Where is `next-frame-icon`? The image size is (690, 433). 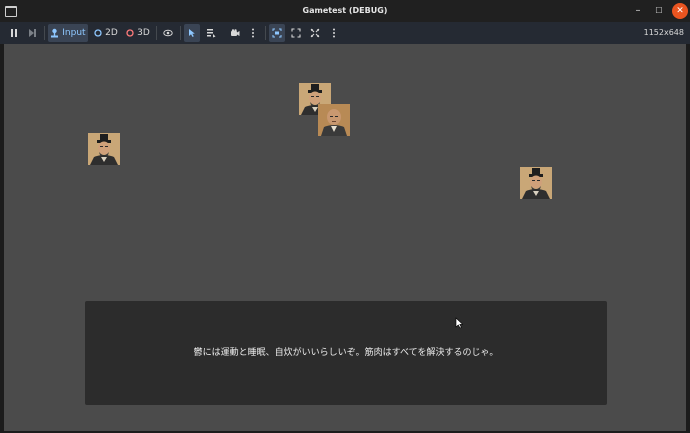 next-frame-icon is located at coordinates (32, 32).